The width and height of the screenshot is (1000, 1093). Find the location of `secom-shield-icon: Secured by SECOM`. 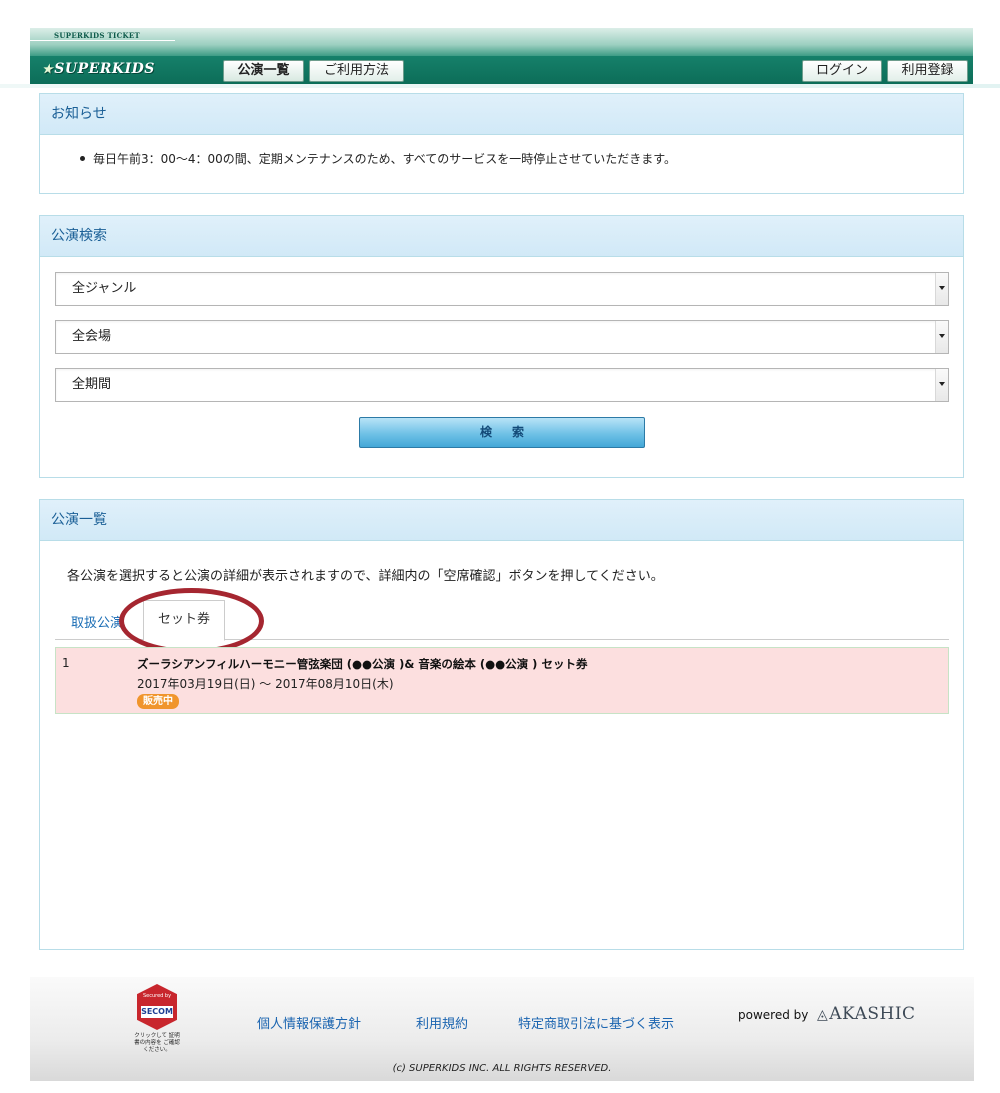

secom-shield-icon: Secured by SECOM is located at coordinates (157, 1007).